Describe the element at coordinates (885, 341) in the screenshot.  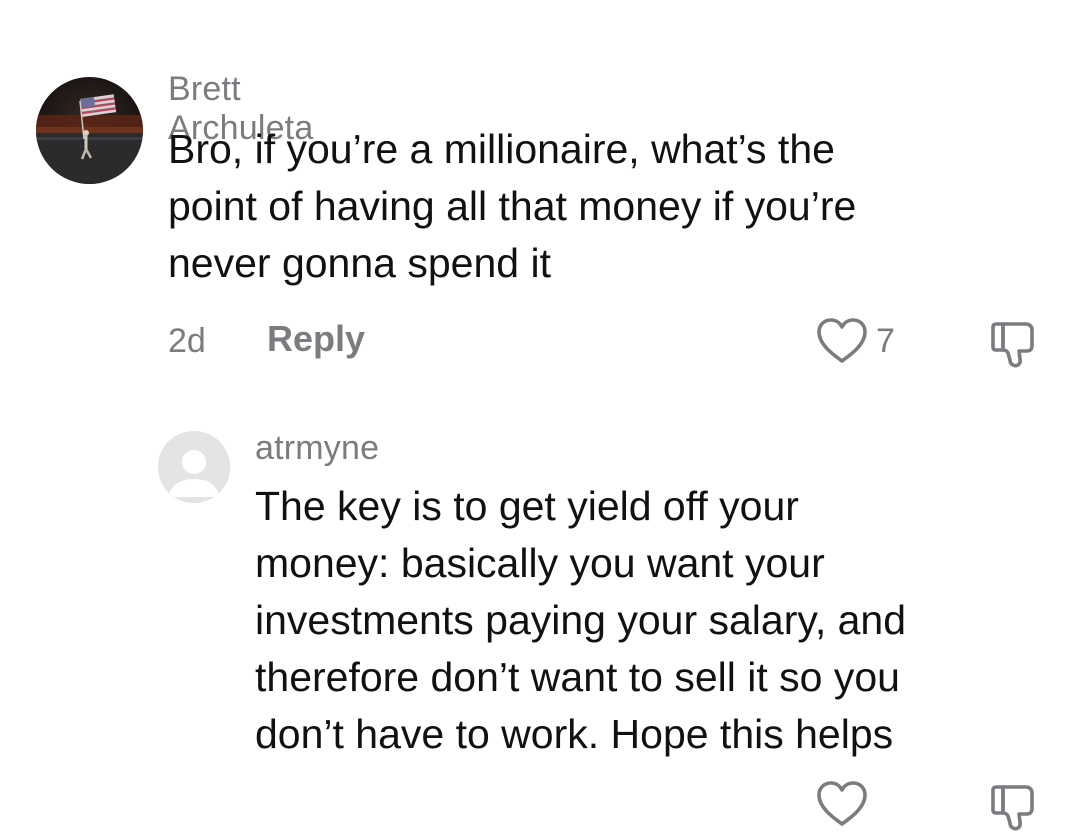
I see `like-count: 7` at that location.